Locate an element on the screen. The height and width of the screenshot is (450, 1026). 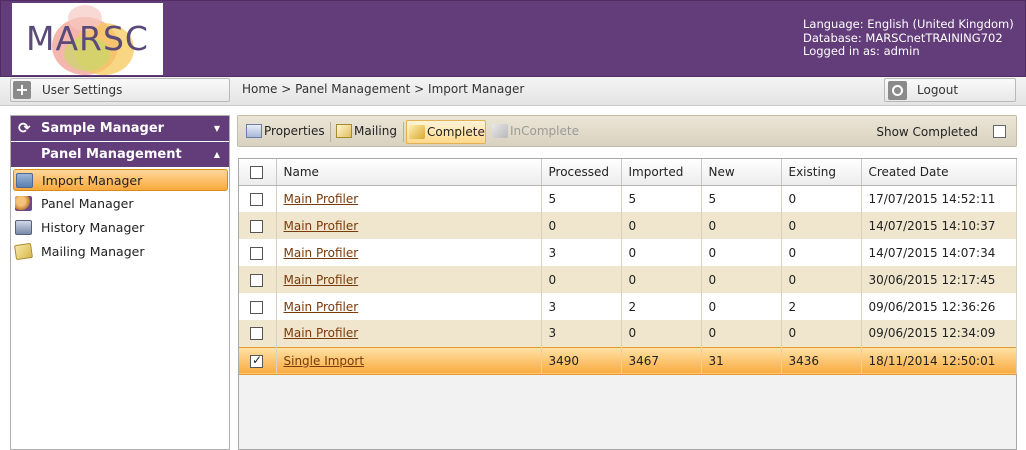
chevron-down-icon: ▼ is located at coordinates (216, 128).